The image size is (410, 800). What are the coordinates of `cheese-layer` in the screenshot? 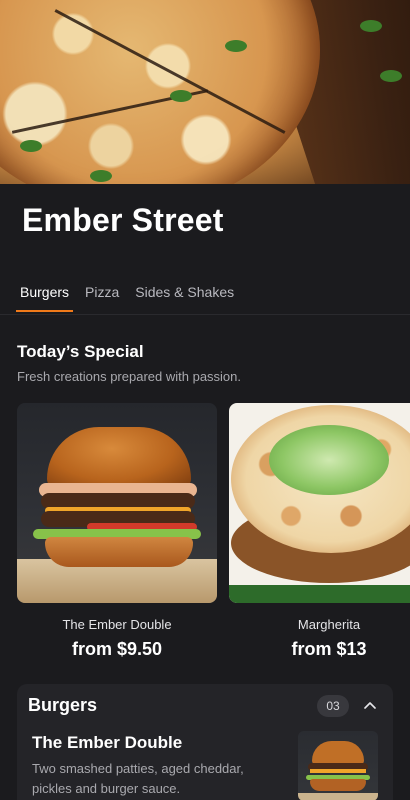 It's located at (338, 771).